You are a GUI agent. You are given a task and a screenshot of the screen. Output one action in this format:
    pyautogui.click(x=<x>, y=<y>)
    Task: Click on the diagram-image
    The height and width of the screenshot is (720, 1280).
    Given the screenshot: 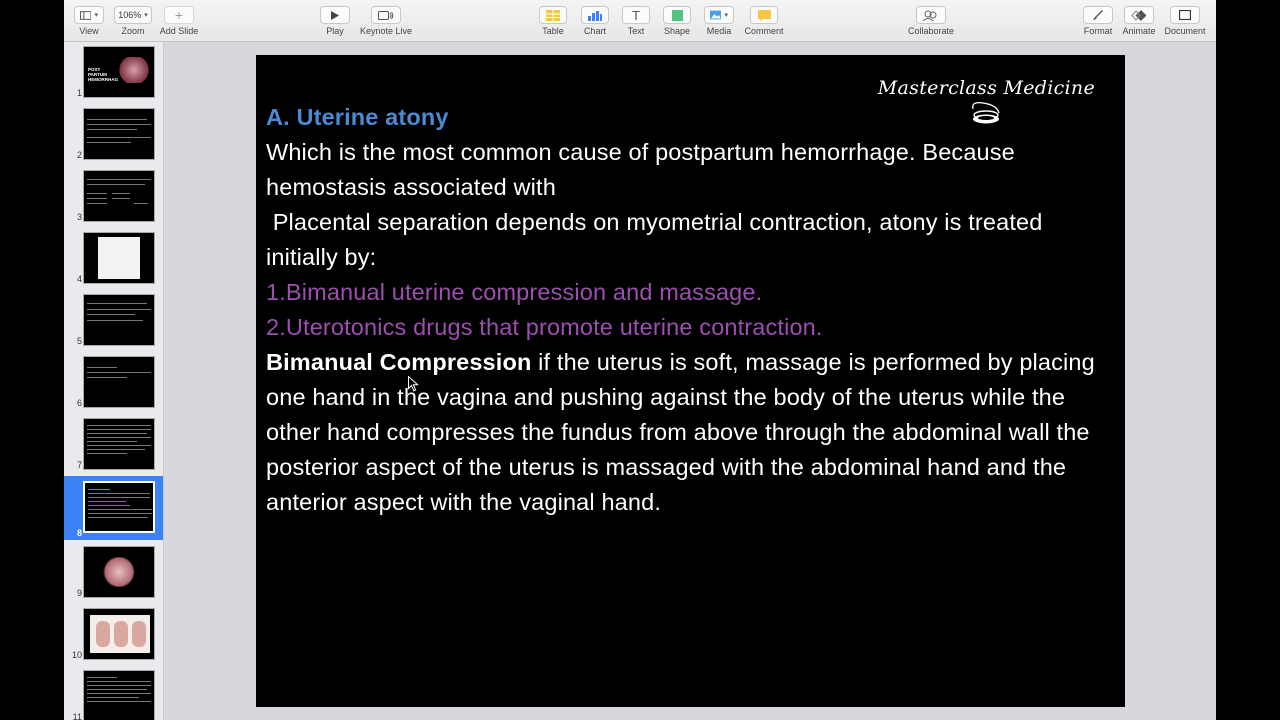 What is the action you would take?
    pyautogui.click(x=119, y=258)
    